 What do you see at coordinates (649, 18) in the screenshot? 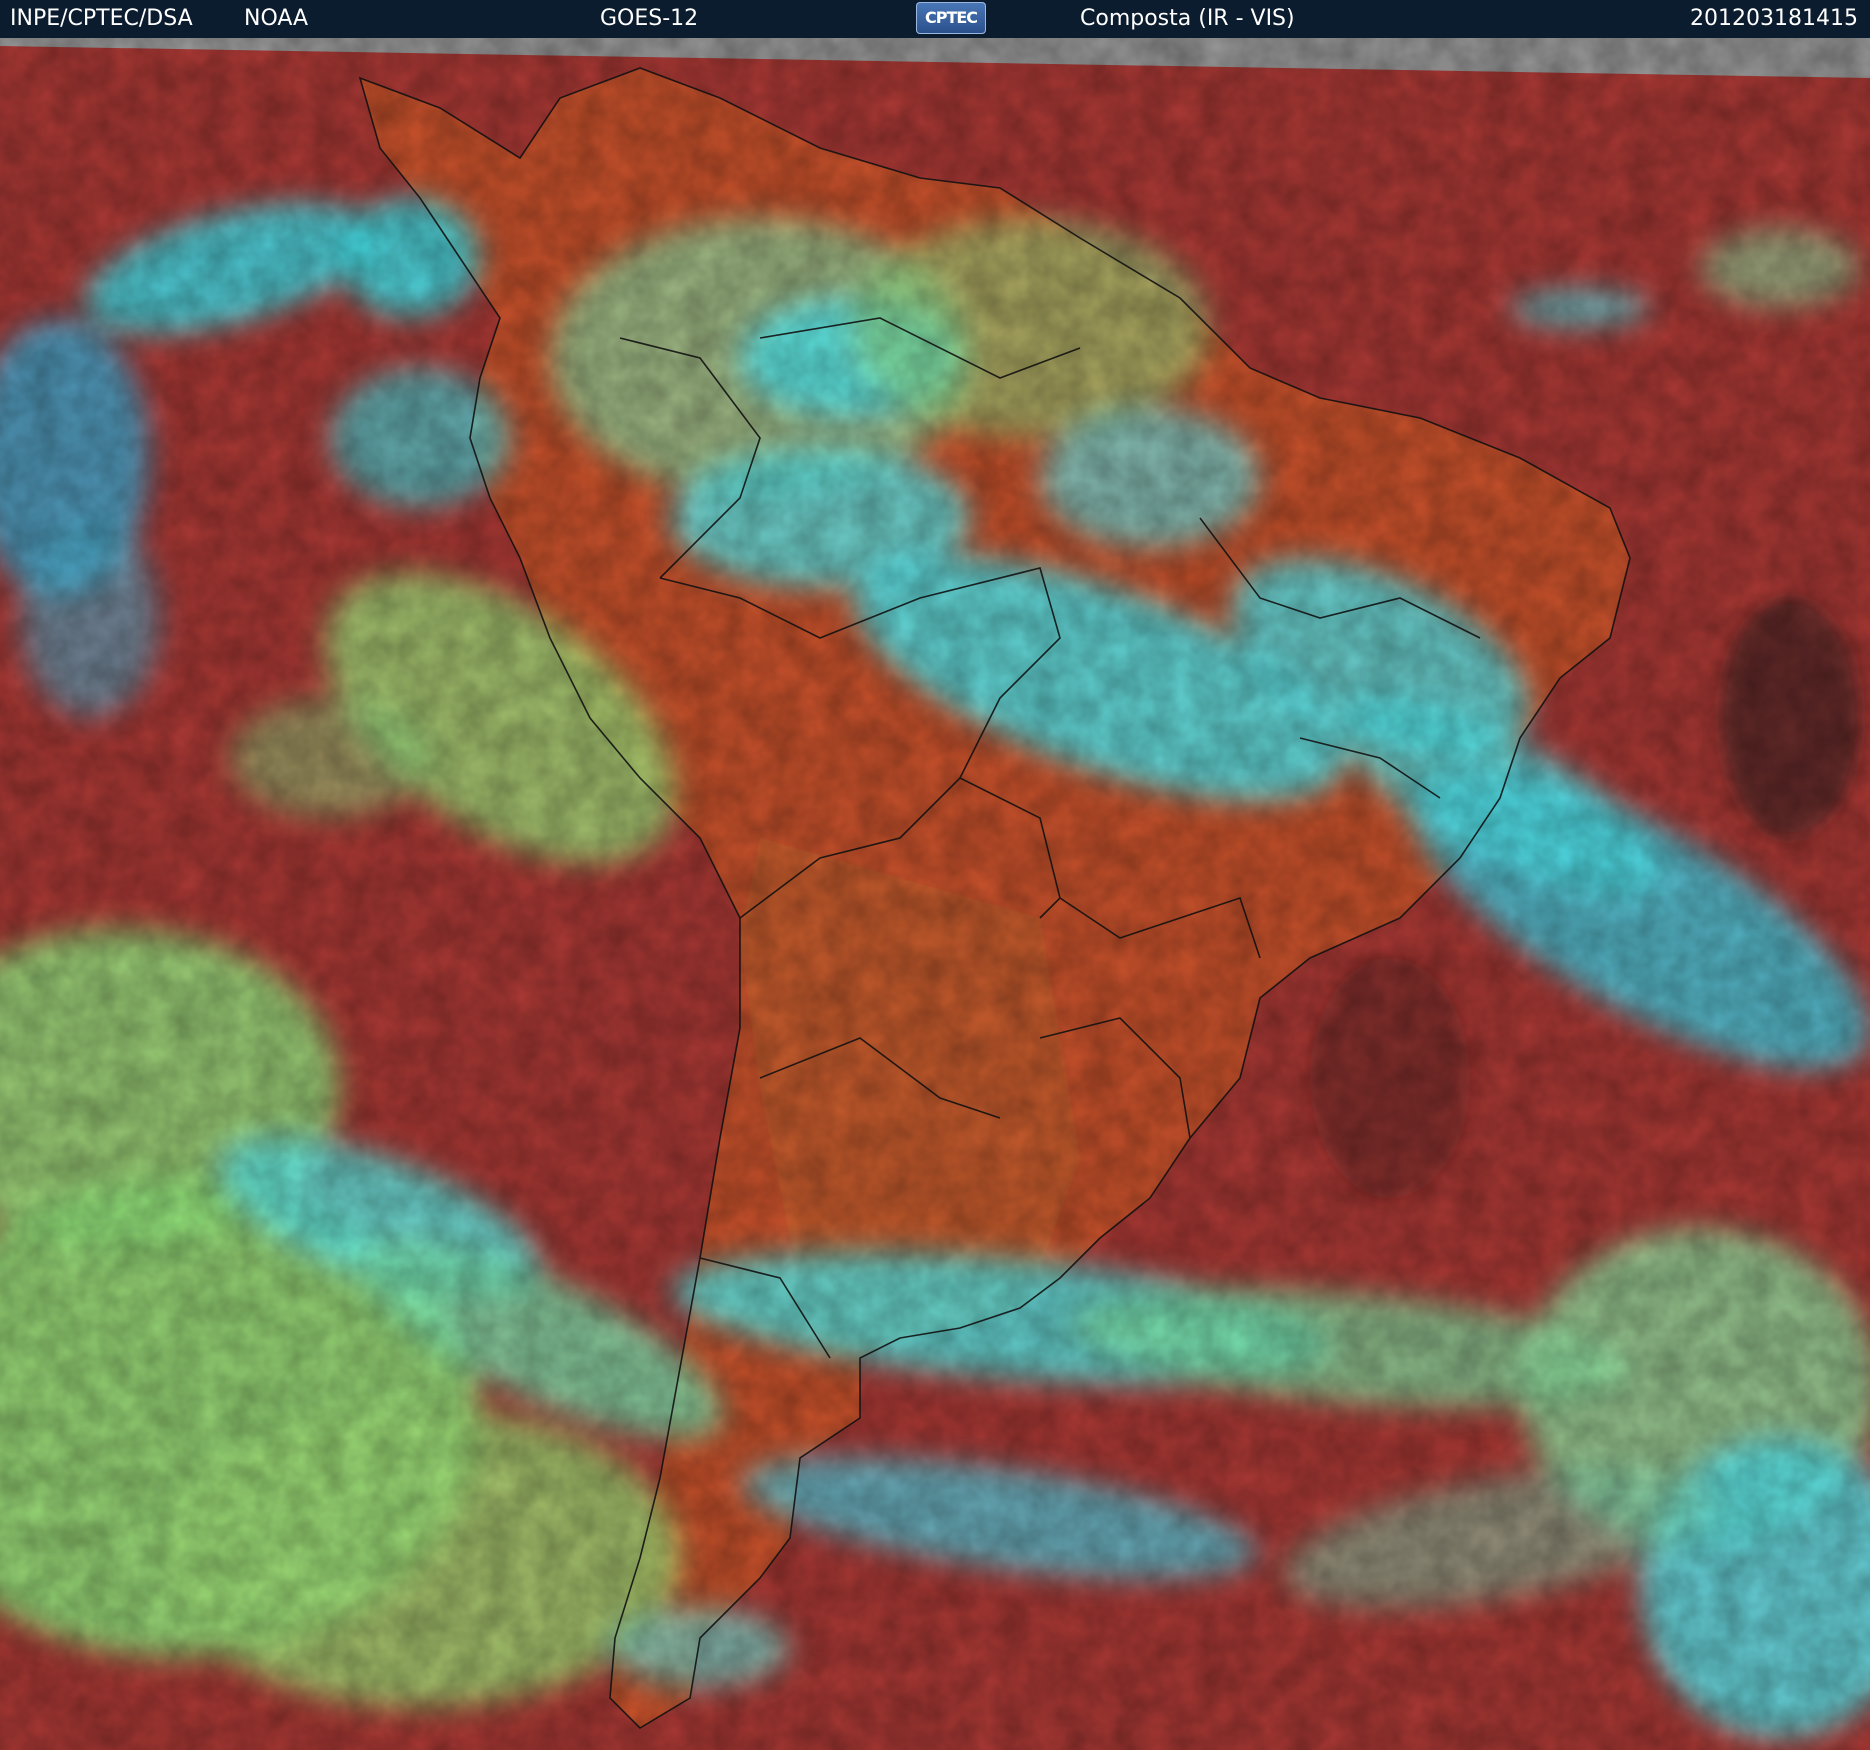
I see `satellite-label: GOES-12` at bounding box center [649, 18].